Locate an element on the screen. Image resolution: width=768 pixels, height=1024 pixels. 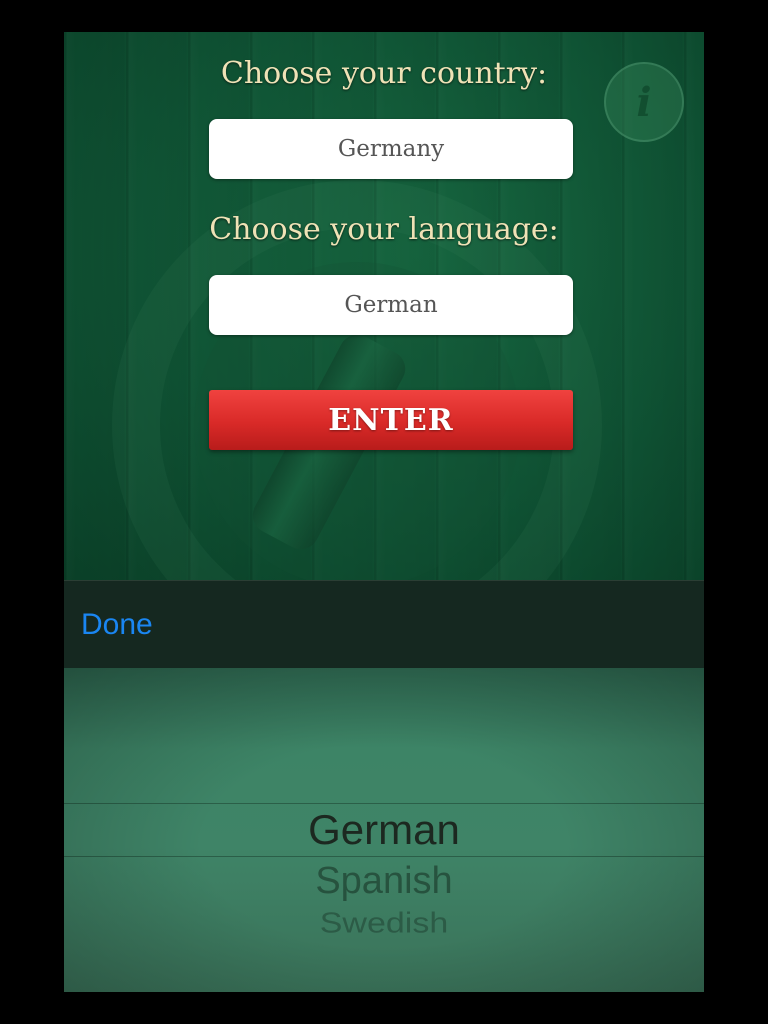
picker-option-selected: German is located at coordinates (384, 830).